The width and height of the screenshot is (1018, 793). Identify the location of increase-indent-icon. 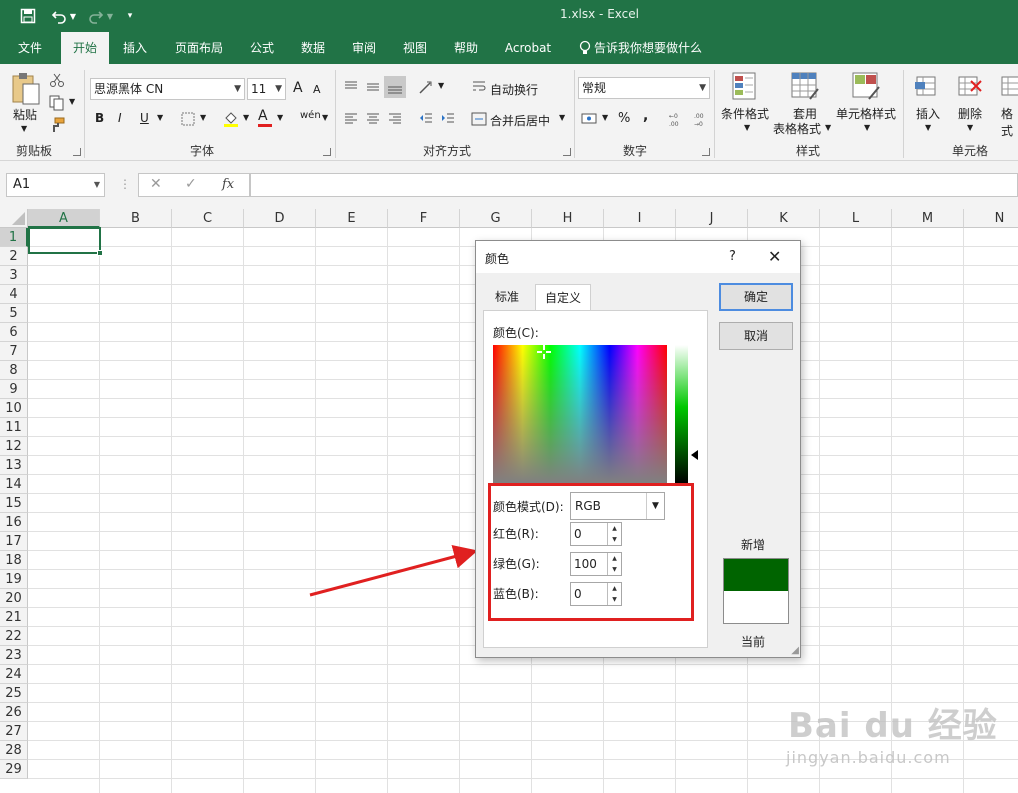
(448, 119).